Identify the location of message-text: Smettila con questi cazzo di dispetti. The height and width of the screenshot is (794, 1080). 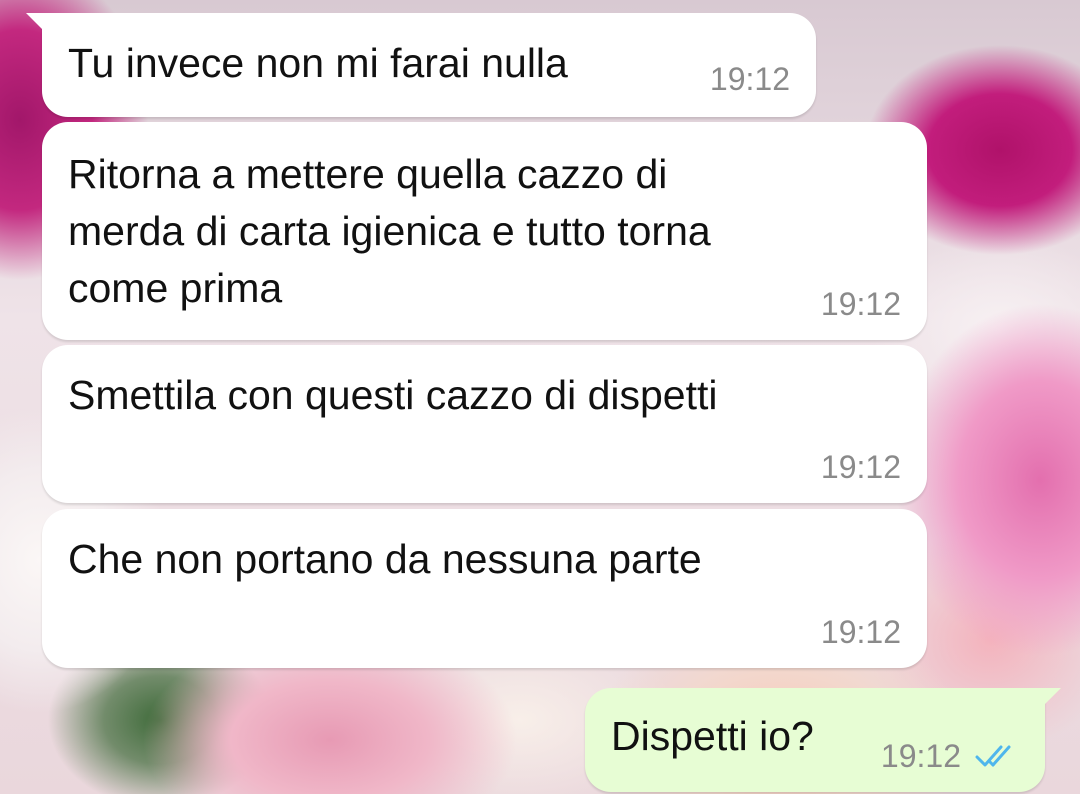
(393, 395).